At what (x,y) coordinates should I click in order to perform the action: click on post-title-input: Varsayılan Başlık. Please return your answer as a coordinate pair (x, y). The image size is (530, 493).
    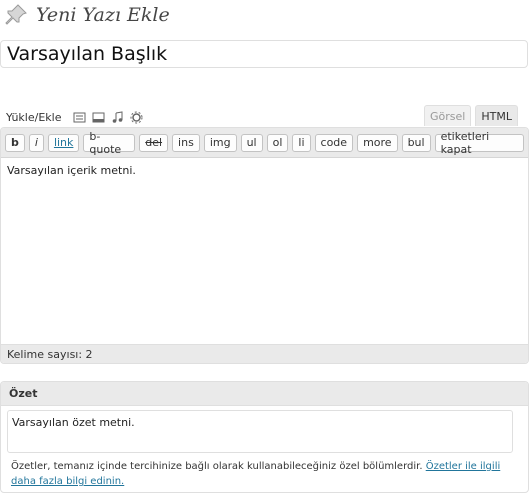
    Looking at the image, I should click on (264, 54).